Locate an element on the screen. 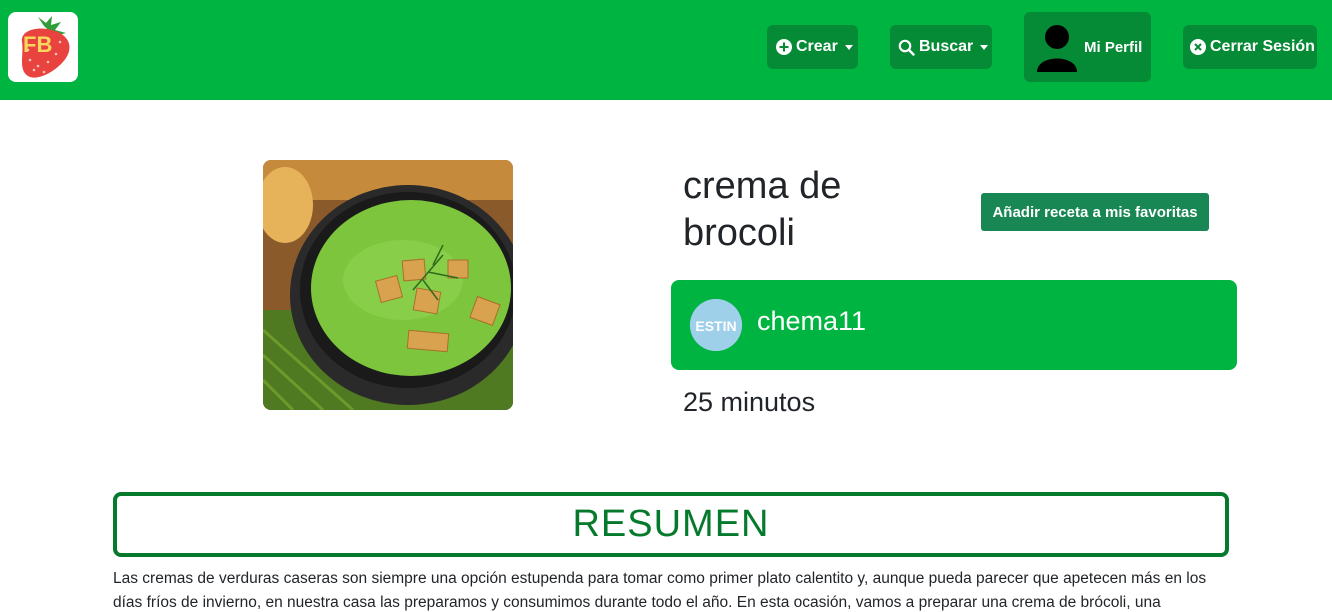  cerrar-sesion-label: Cerrar Sesión is located at coordinates (1262, 46).